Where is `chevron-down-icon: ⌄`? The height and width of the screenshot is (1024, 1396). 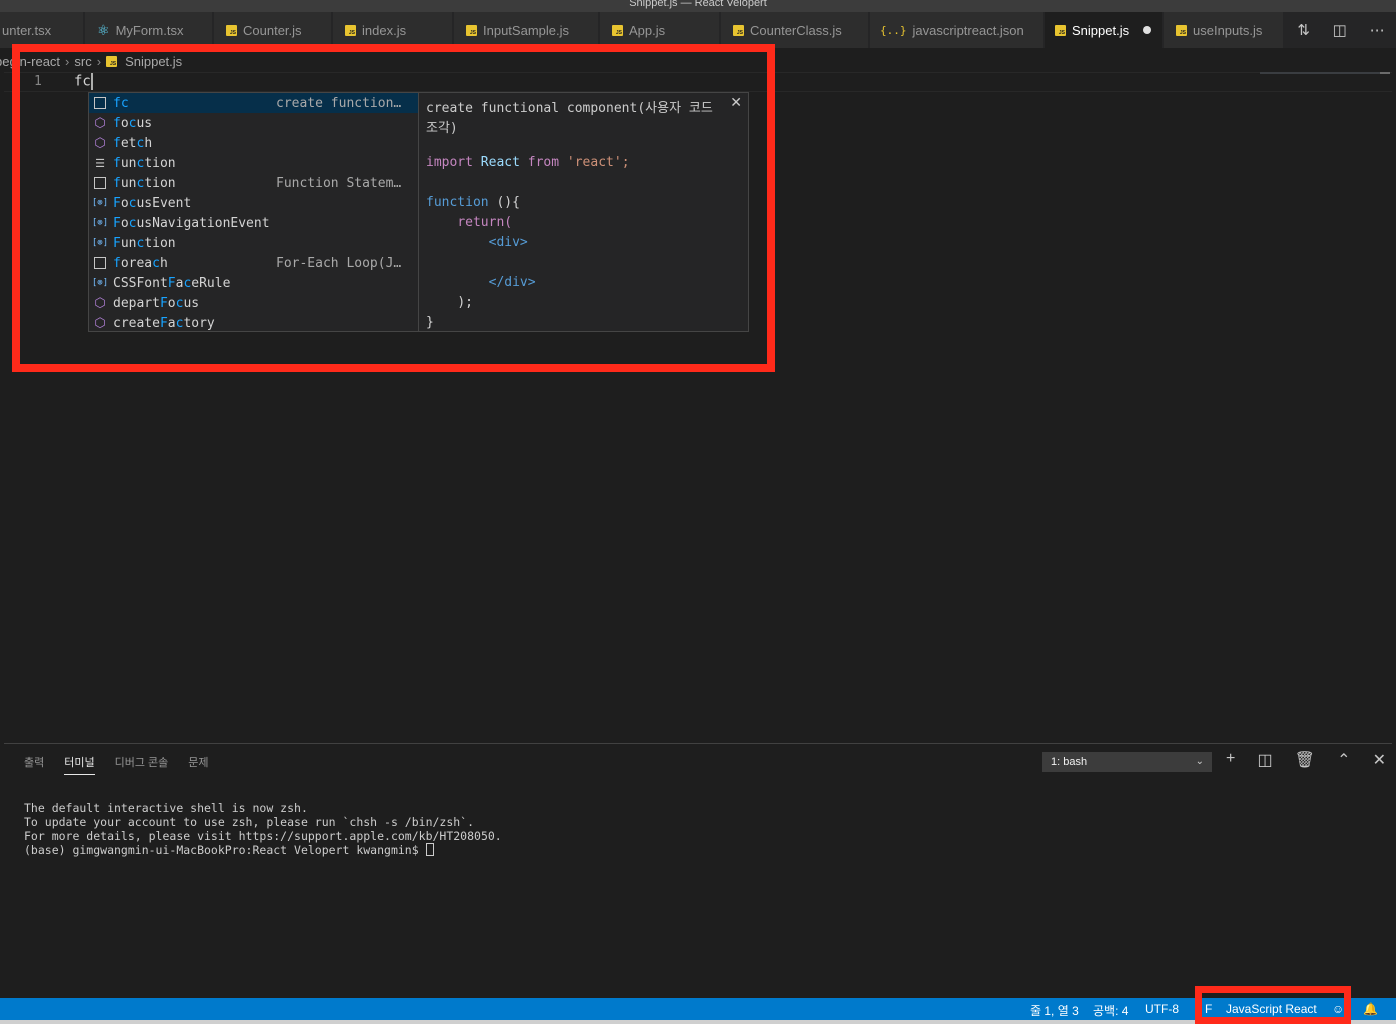
chevron-down-icon: ⌄ is located at coordinates (1199, 761).